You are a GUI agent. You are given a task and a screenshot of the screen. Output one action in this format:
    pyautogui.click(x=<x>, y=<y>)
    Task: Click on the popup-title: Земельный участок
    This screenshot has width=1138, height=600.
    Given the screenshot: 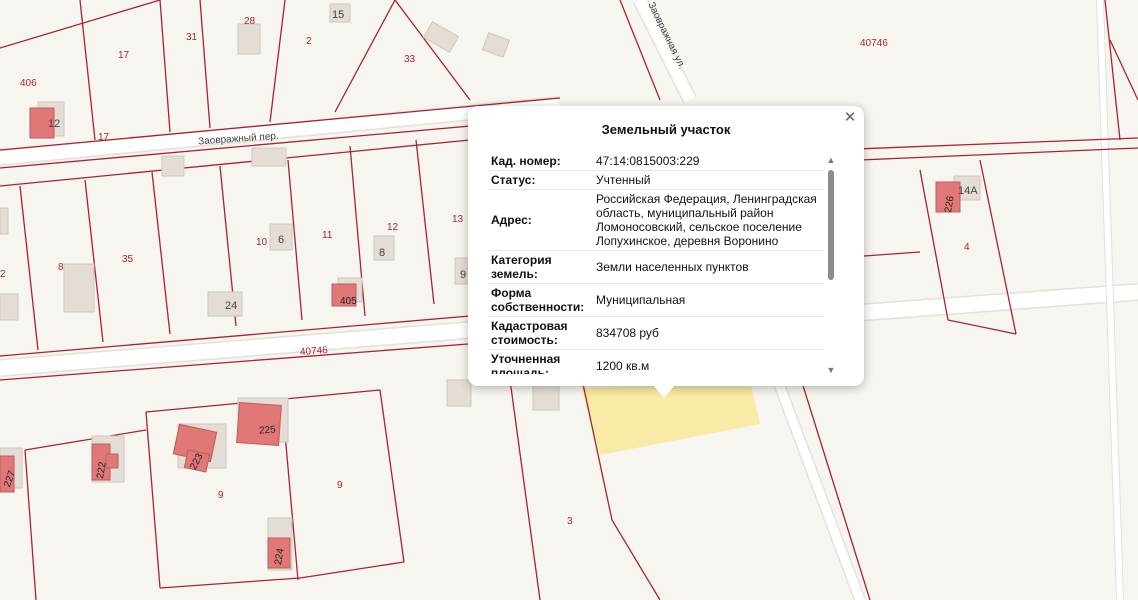 What is the action you would take?
    pyautogui.click(x=666, y=129)
    